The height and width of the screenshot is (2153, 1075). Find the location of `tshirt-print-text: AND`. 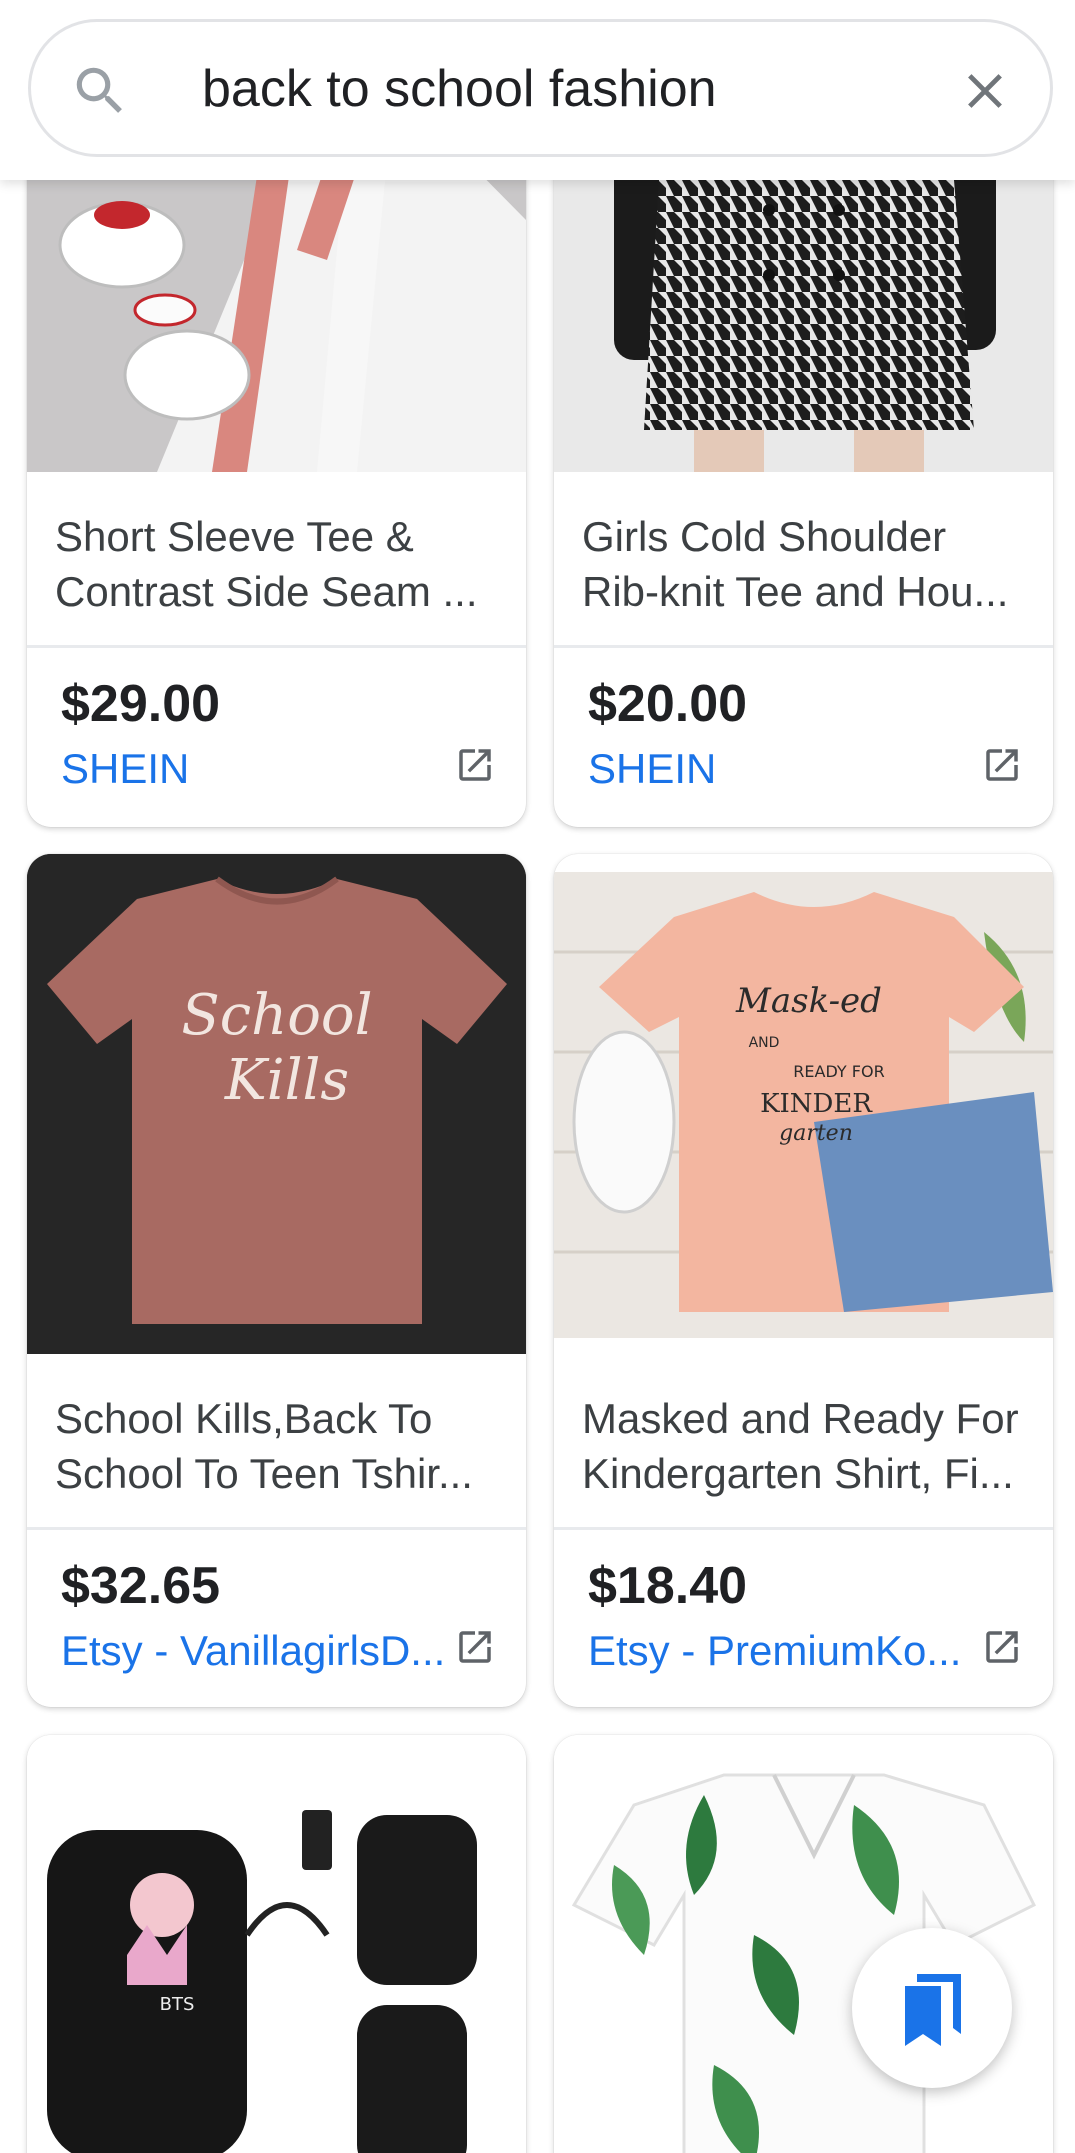

tshirt-print-text: AND is located at coordinates (764, 1043).